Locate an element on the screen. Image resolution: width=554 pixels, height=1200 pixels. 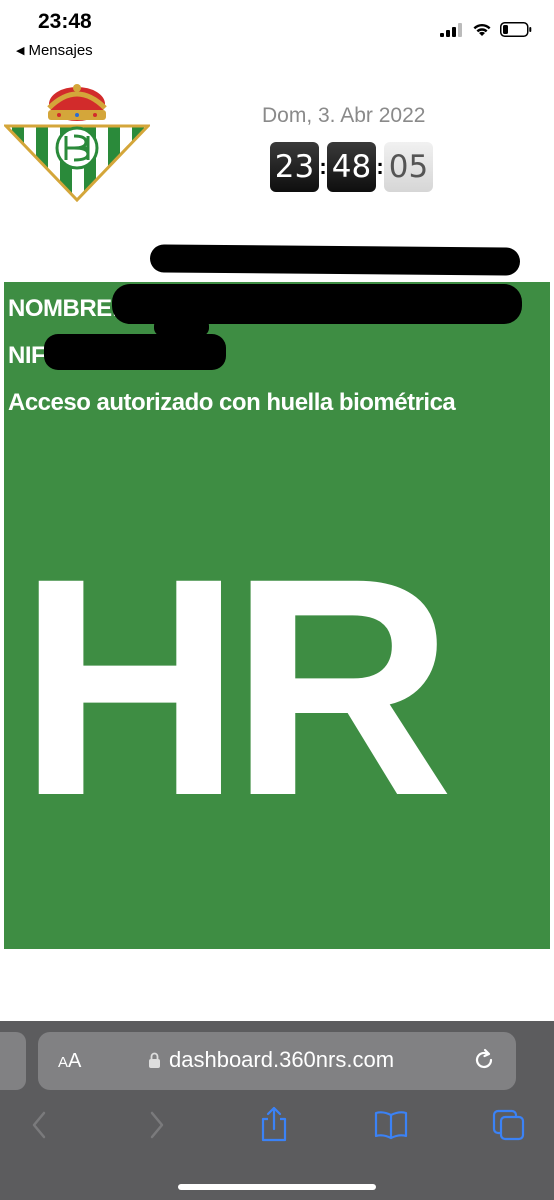
clock-hours: 23 is located at coordinates (294, 167).